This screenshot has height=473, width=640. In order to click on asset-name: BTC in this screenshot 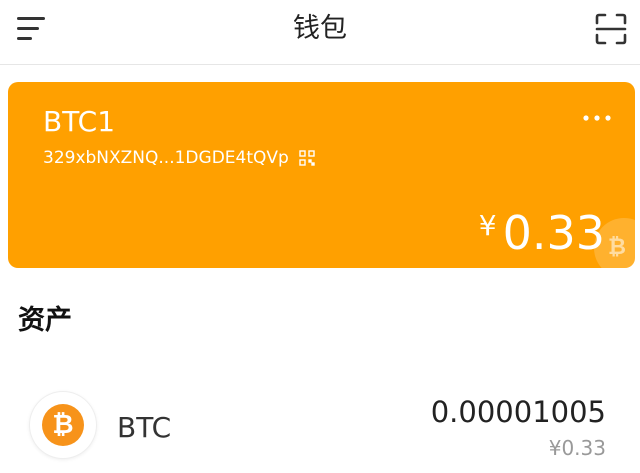, I will do `click(144, 427)`.